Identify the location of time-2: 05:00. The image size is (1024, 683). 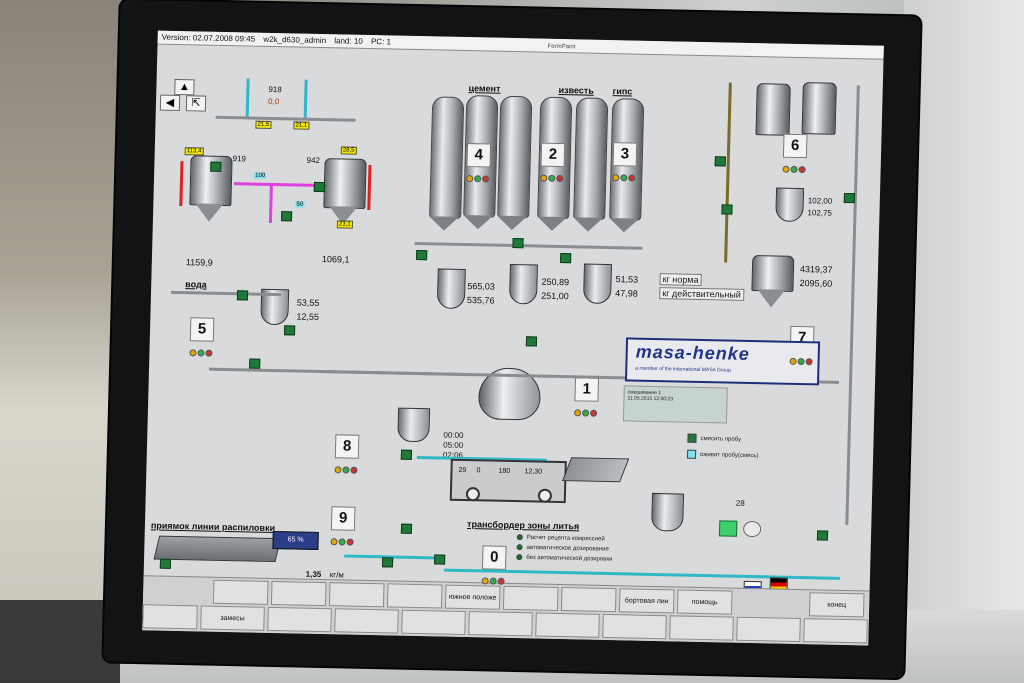
(453, 445).